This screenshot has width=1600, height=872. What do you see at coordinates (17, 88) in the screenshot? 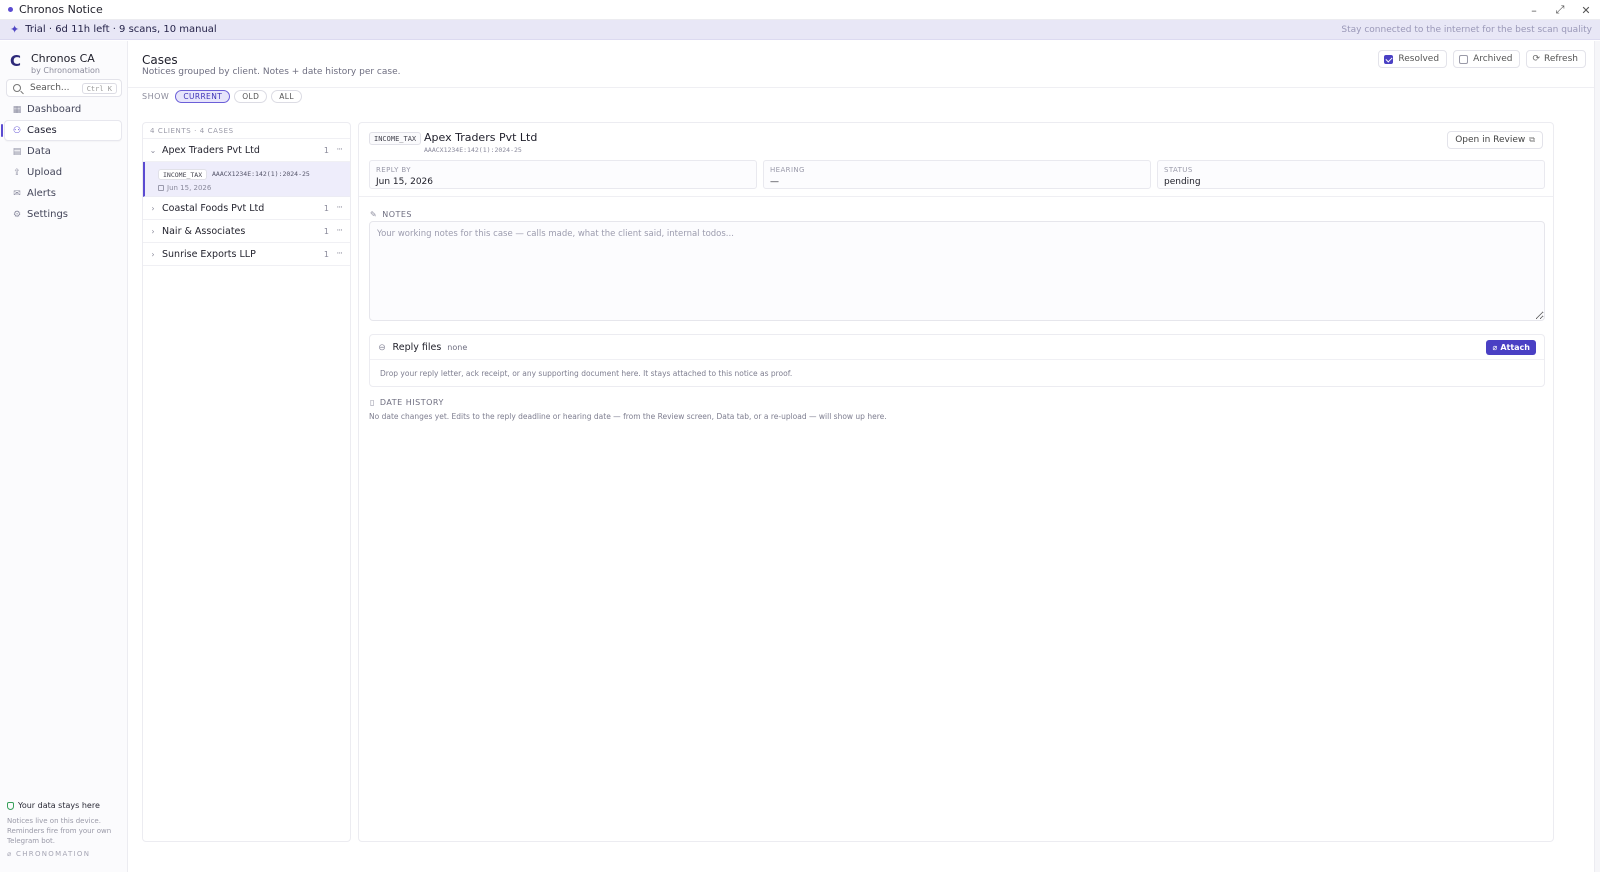
I see `search-icon` at bounding box center [17, 88].